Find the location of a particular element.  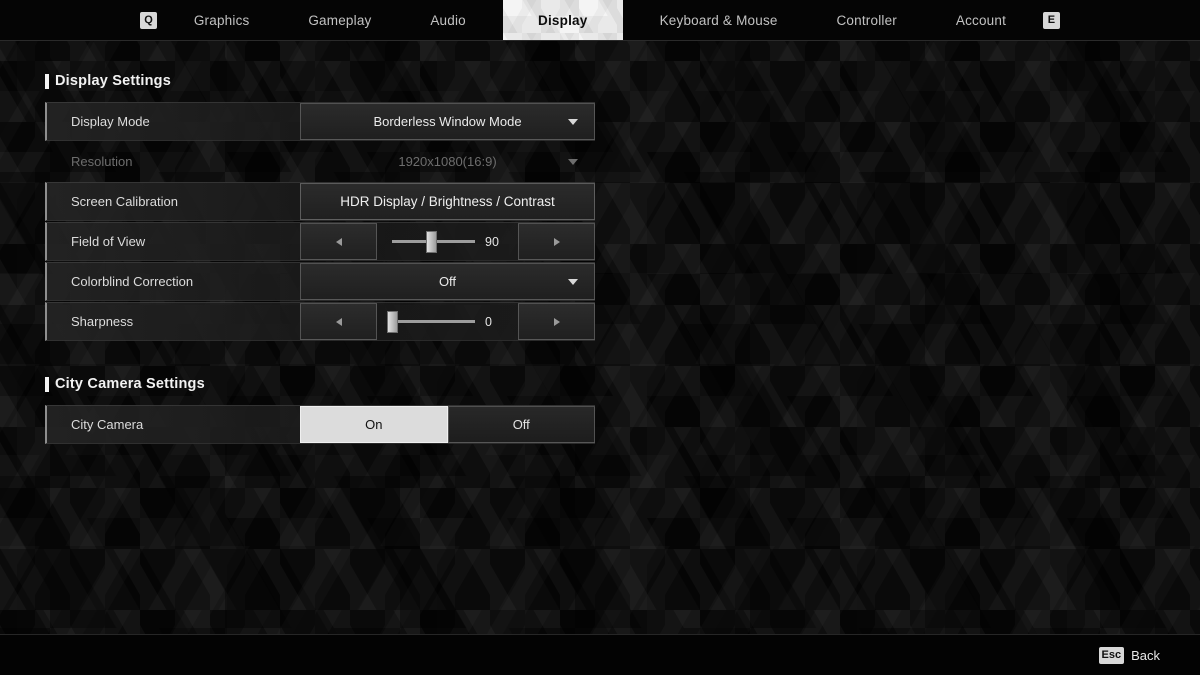

row-sharpness-control: 0 is located at coordinates (447, 321).